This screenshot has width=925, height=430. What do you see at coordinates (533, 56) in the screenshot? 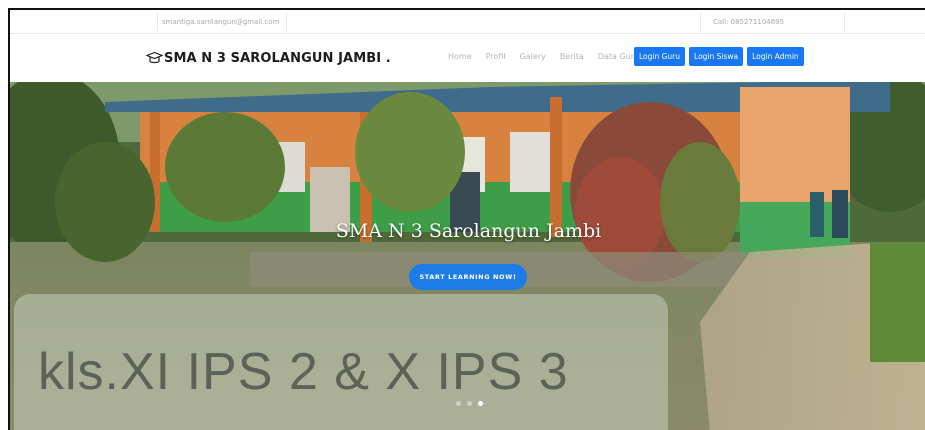
I see `nav-item-galery: Galery` at bounding box center [533, 56].